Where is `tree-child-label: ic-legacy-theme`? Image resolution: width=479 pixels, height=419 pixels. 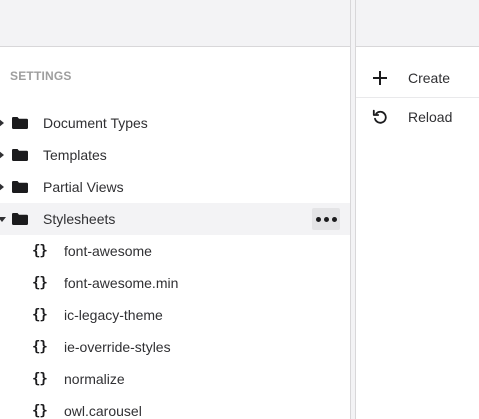
tree-child-label: ic-legacy-theme is located at coordinates (113, 315).